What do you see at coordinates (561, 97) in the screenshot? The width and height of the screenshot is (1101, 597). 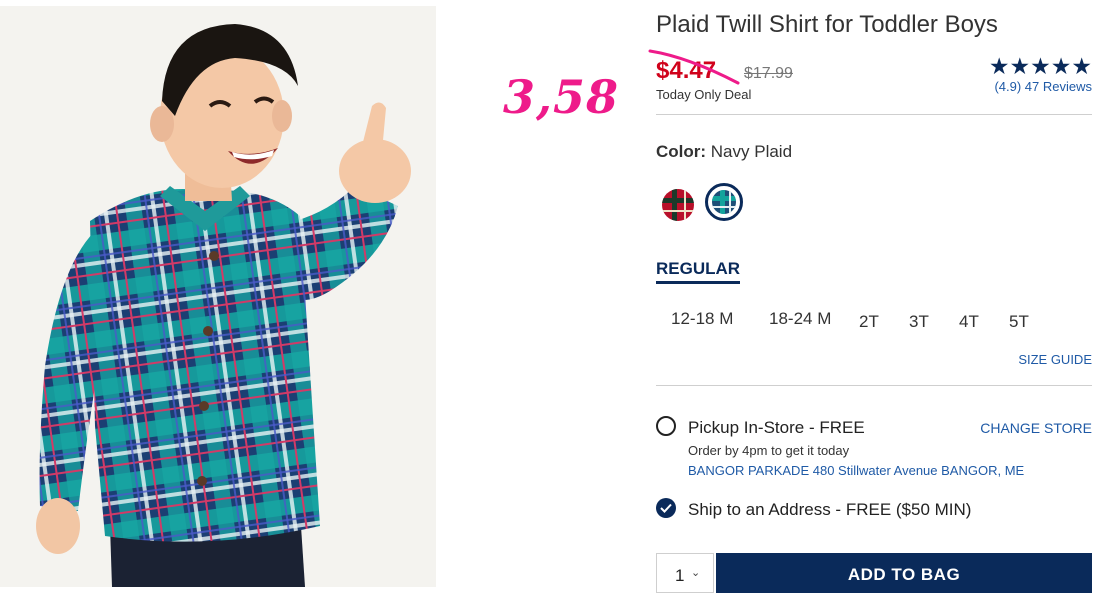 I see `handwritten-price-annotation: 3,58` at bounding box center [561, 97].